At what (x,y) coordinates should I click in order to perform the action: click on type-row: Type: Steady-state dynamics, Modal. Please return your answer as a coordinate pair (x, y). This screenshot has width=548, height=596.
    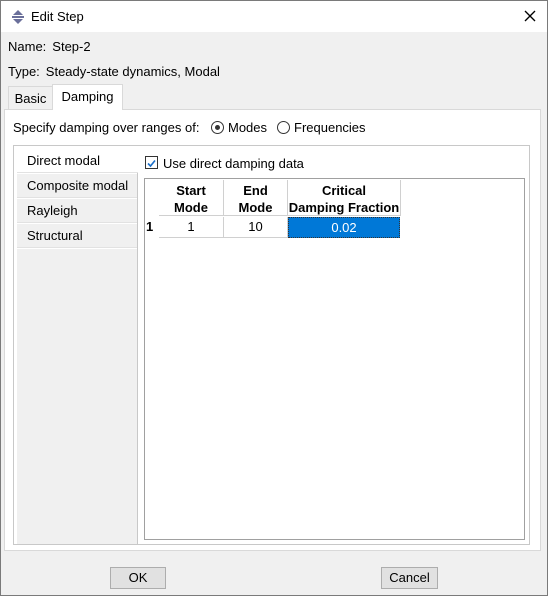
    Looking at the image, I should click on (114, 71).